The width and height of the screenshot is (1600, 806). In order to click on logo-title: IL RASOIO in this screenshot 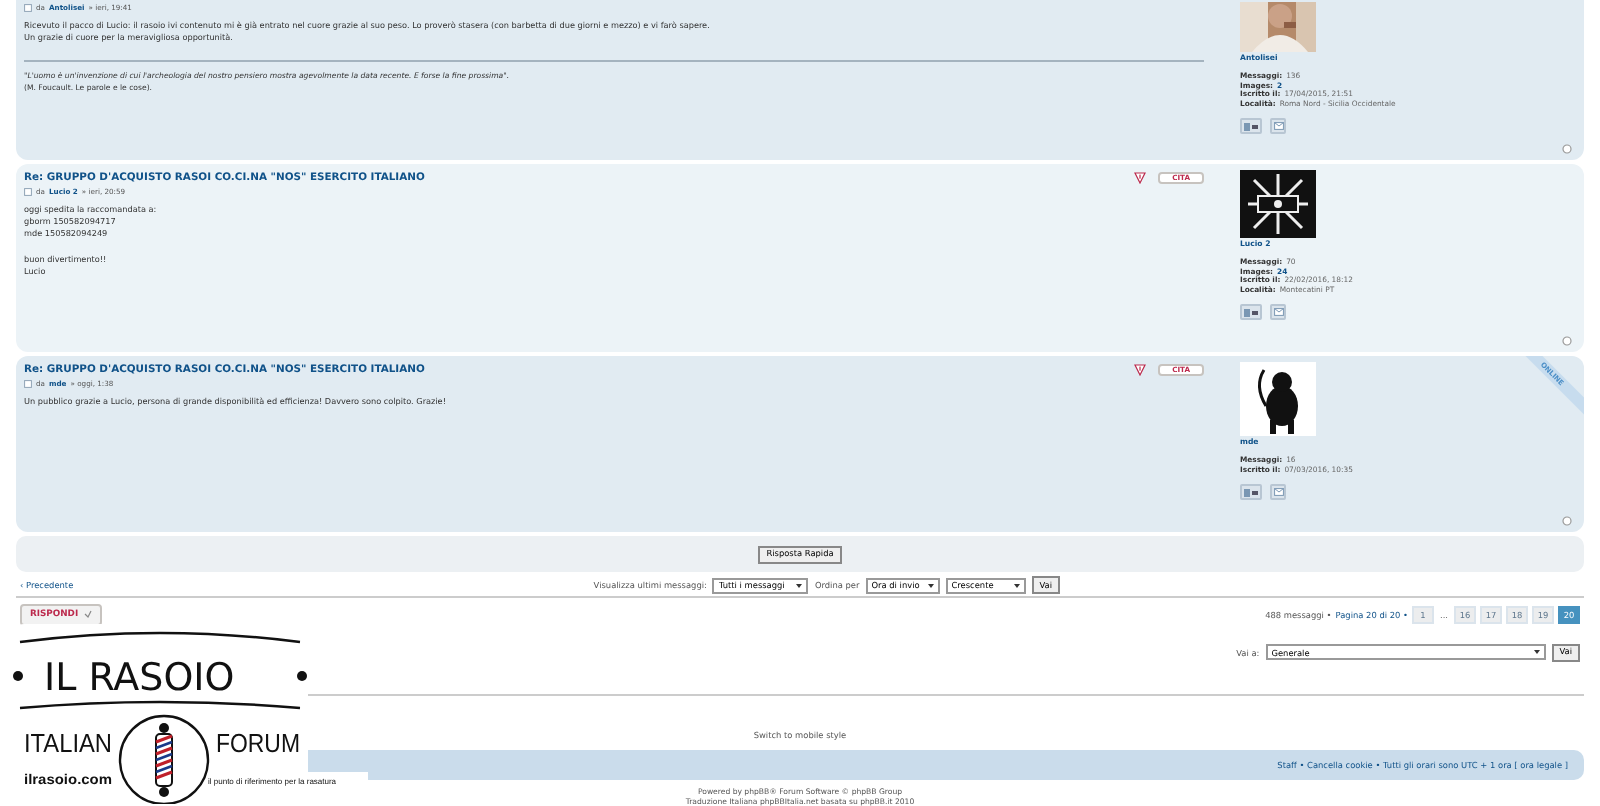, I will do `click(139, 678)`.